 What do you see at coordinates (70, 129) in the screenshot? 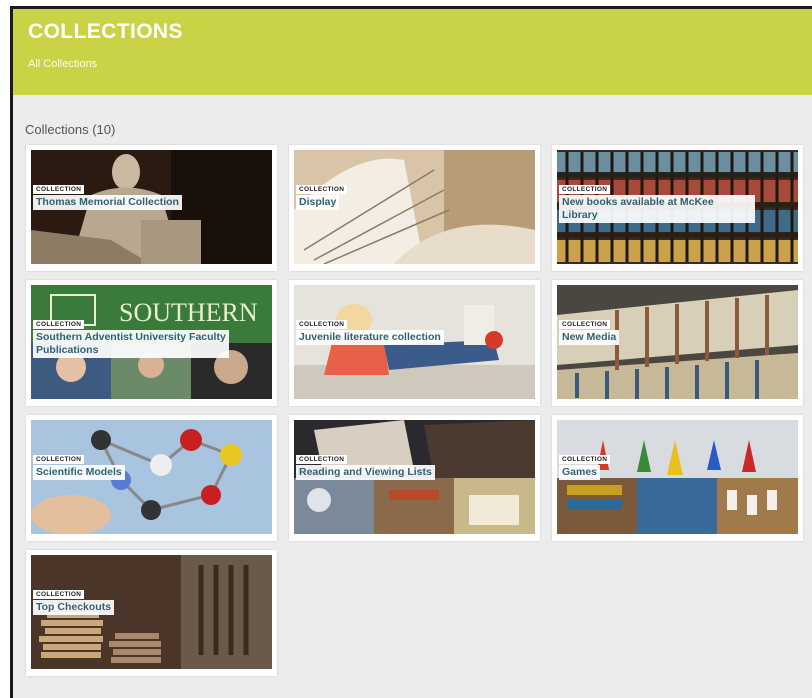
I see `collections-count: Collections (10)` at bounding box center [70, 129].